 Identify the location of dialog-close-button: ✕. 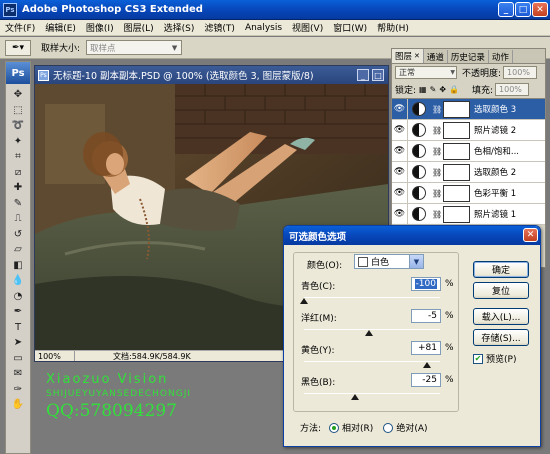
(530, 235).